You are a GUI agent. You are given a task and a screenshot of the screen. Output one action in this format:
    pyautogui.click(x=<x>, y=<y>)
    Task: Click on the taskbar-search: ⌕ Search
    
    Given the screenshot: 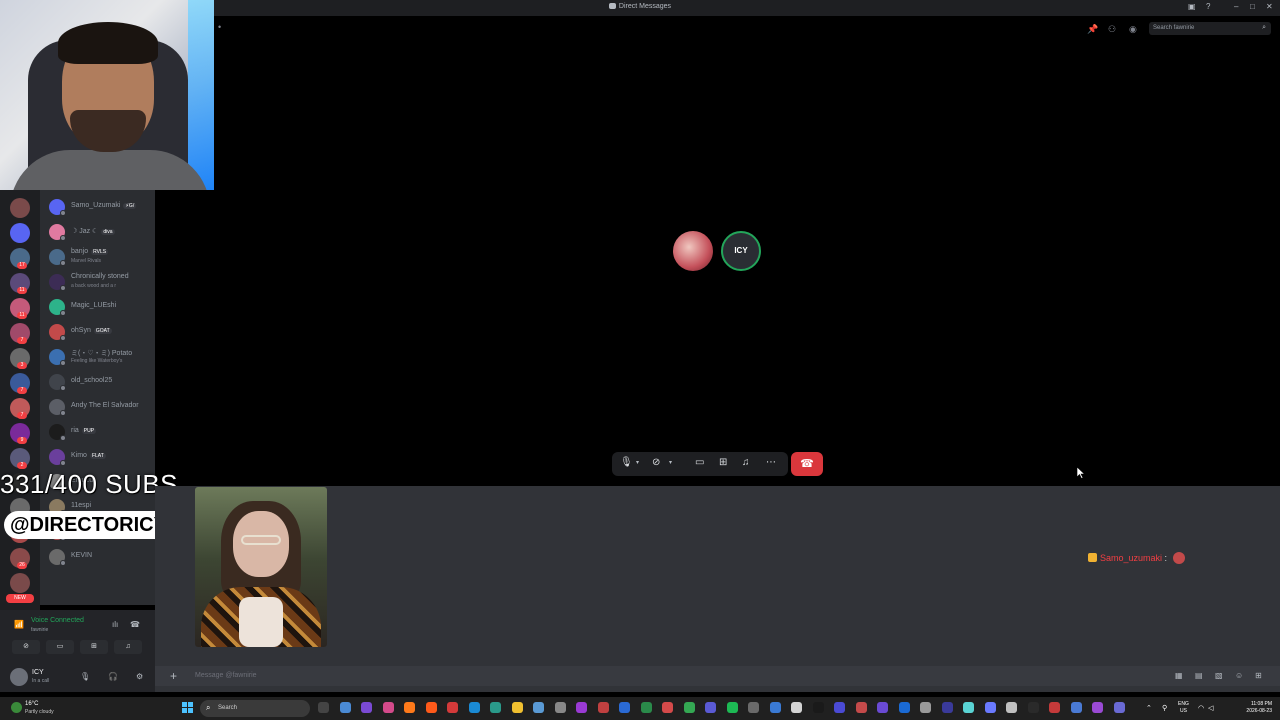 What is the action you would take?
    pyautogui.click(x=255, y=708)
    